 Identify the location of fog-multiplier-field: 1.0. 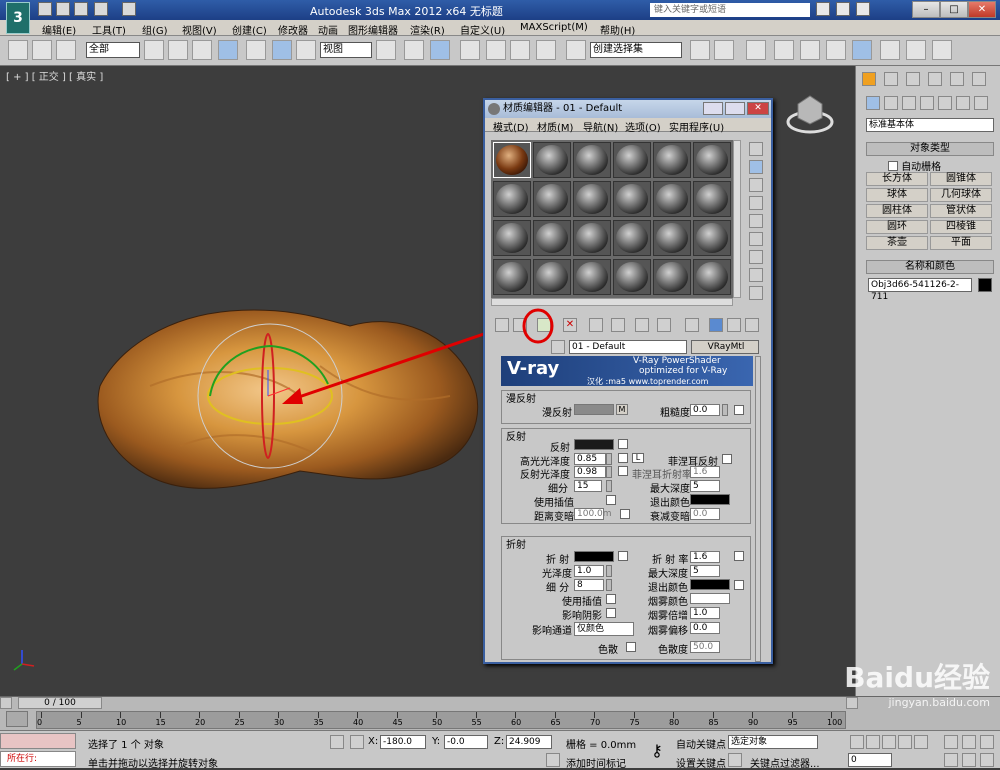
(705, 613).